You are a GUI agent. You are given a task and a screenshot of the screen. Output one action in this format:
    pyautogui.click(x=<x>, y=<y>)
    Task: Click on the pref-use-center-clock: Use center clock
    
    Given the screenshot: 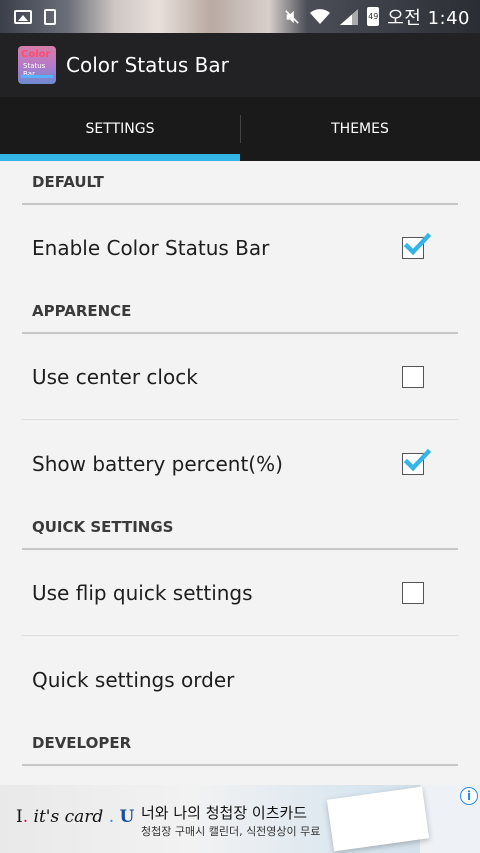 What is the action you would take?
    pyautogui.click(x=240, y=377)
    